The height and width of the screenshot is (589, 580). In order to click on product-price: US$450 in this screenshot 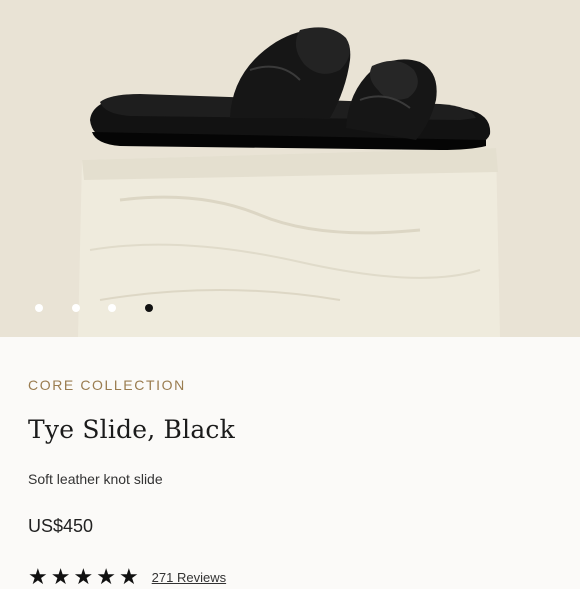, I will do `click(61, 526)`.